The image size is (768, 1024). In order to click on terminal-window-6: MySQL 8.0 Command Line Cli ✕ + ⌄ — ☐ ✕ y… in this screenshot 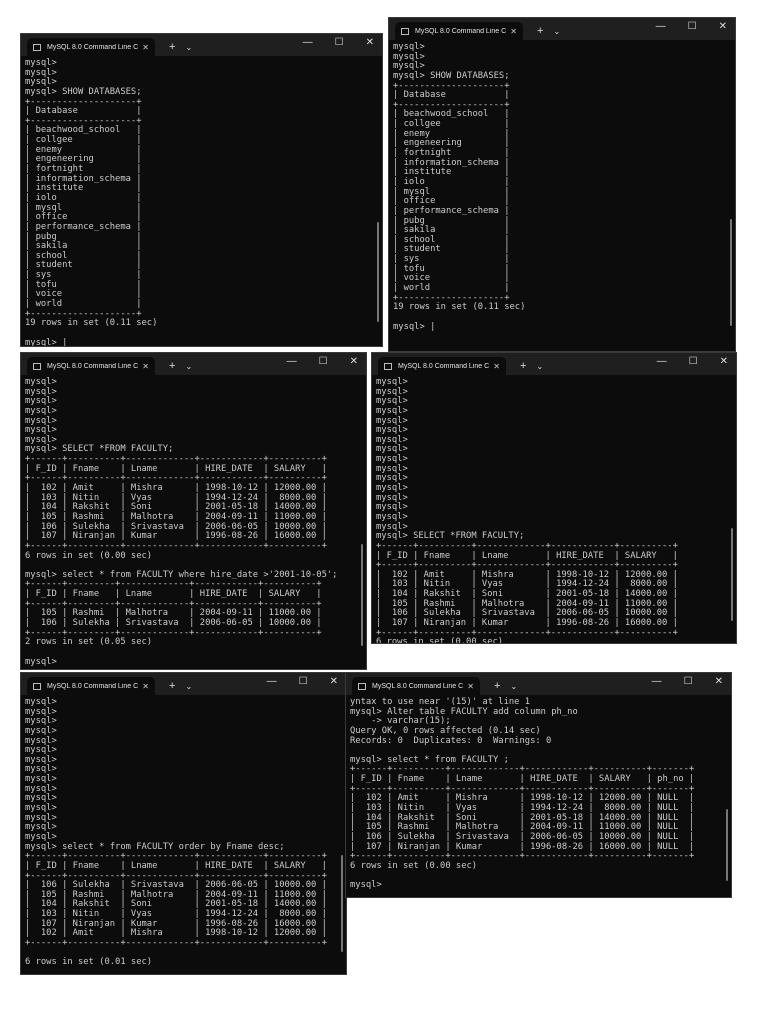, I will do `click(538, 785)`.